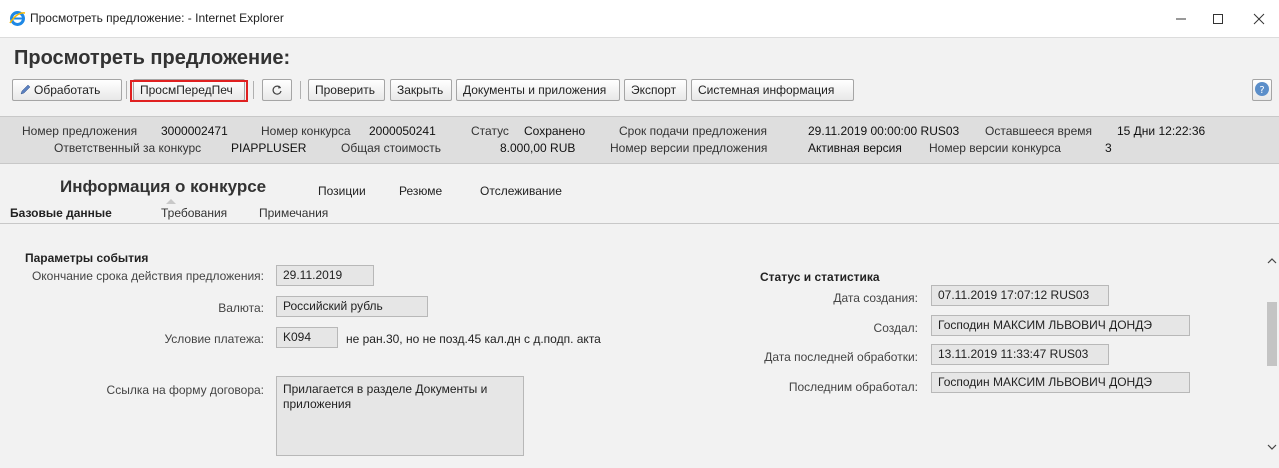  Describe the element at coordinates (147, 276) in the screenshot. I see `validity-end-label: Окончание срока действия предложения:` at that location.